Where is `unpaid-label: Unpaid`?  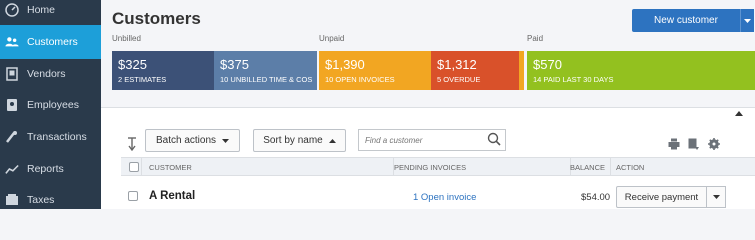 unpaid-label: Unpaid is located at coordinates (332, 38).